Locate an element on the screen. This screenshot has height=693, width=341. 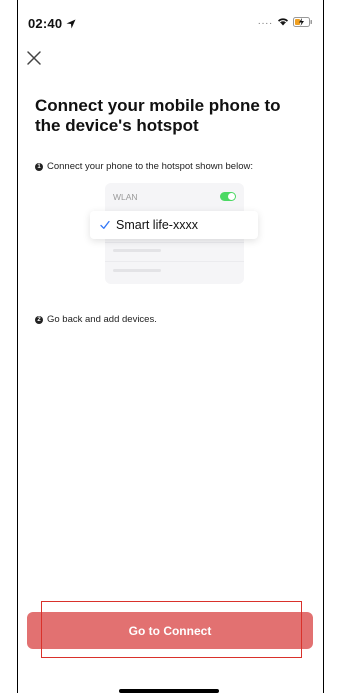
wlan-label: WLAN is located at coordinates (125, 197).